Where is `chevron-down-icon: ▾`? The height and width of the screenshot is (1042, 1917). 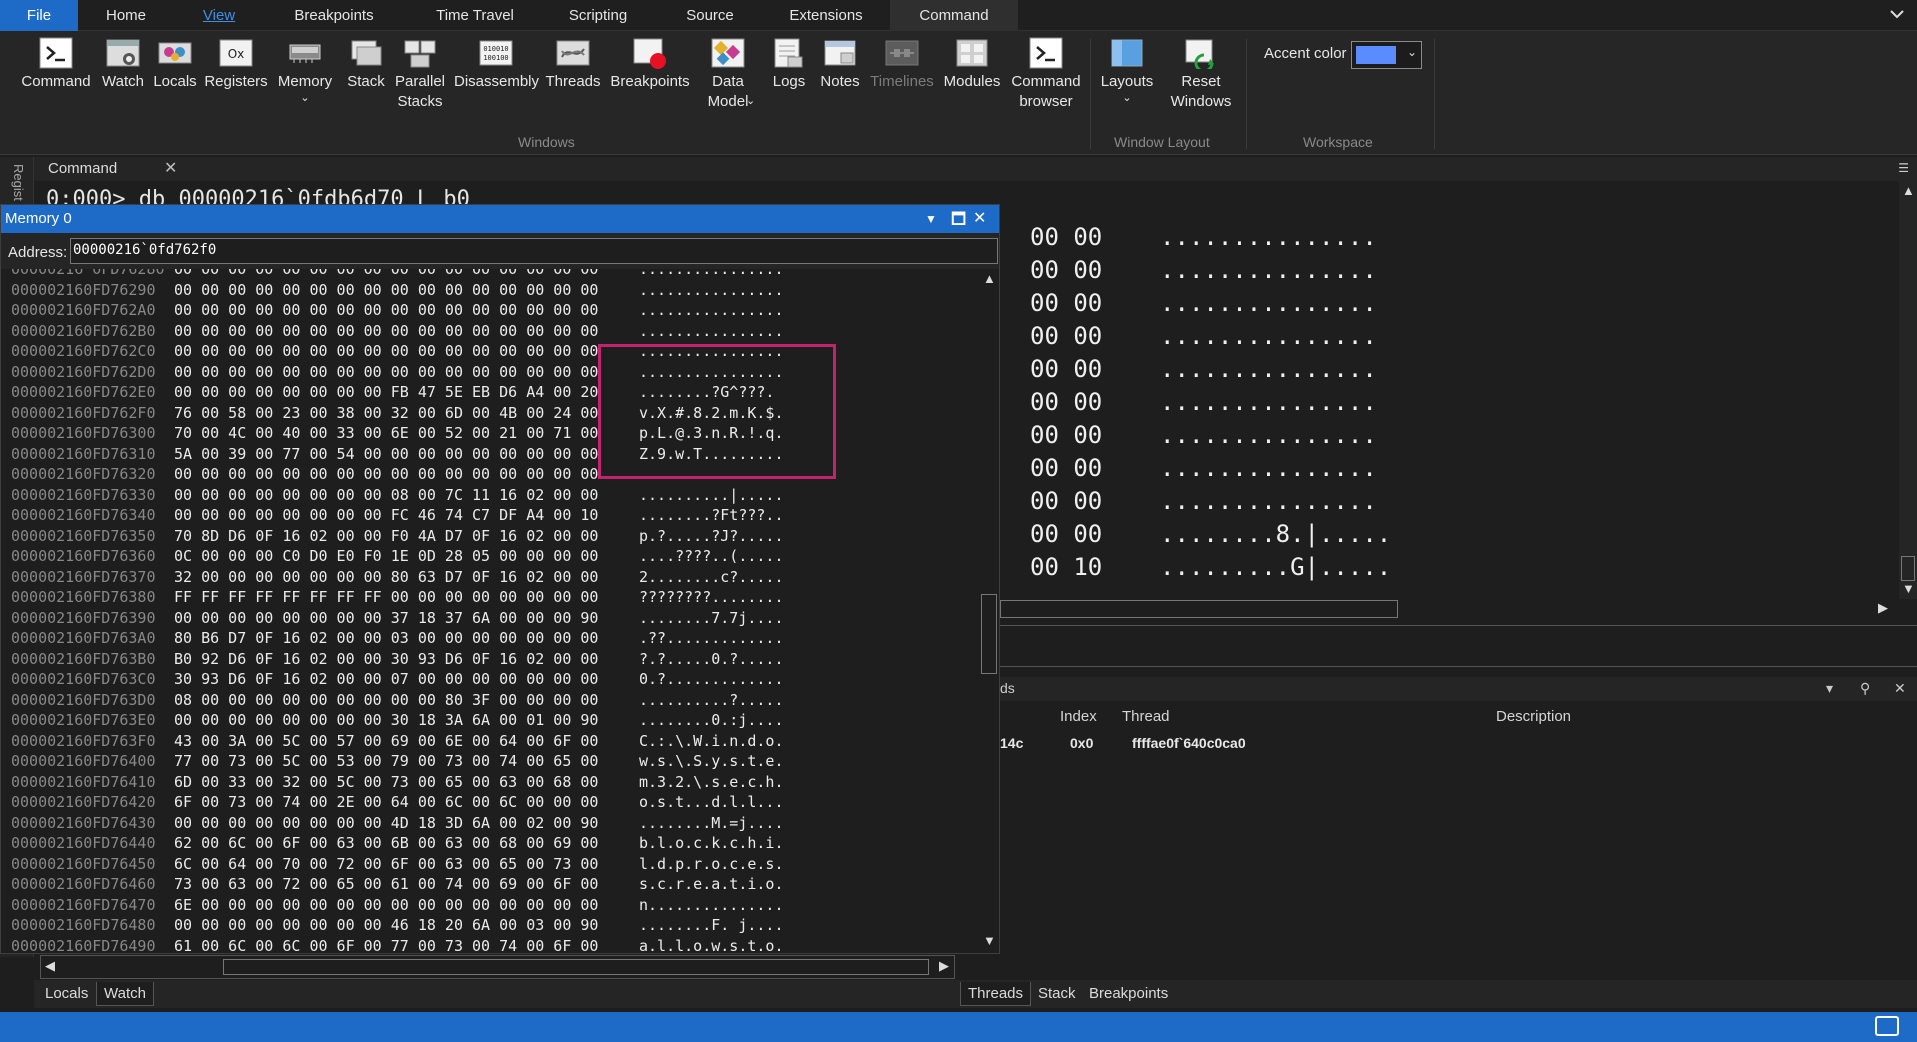
chevron-down-icon: ▾ is located at coordinates (1829, 688).